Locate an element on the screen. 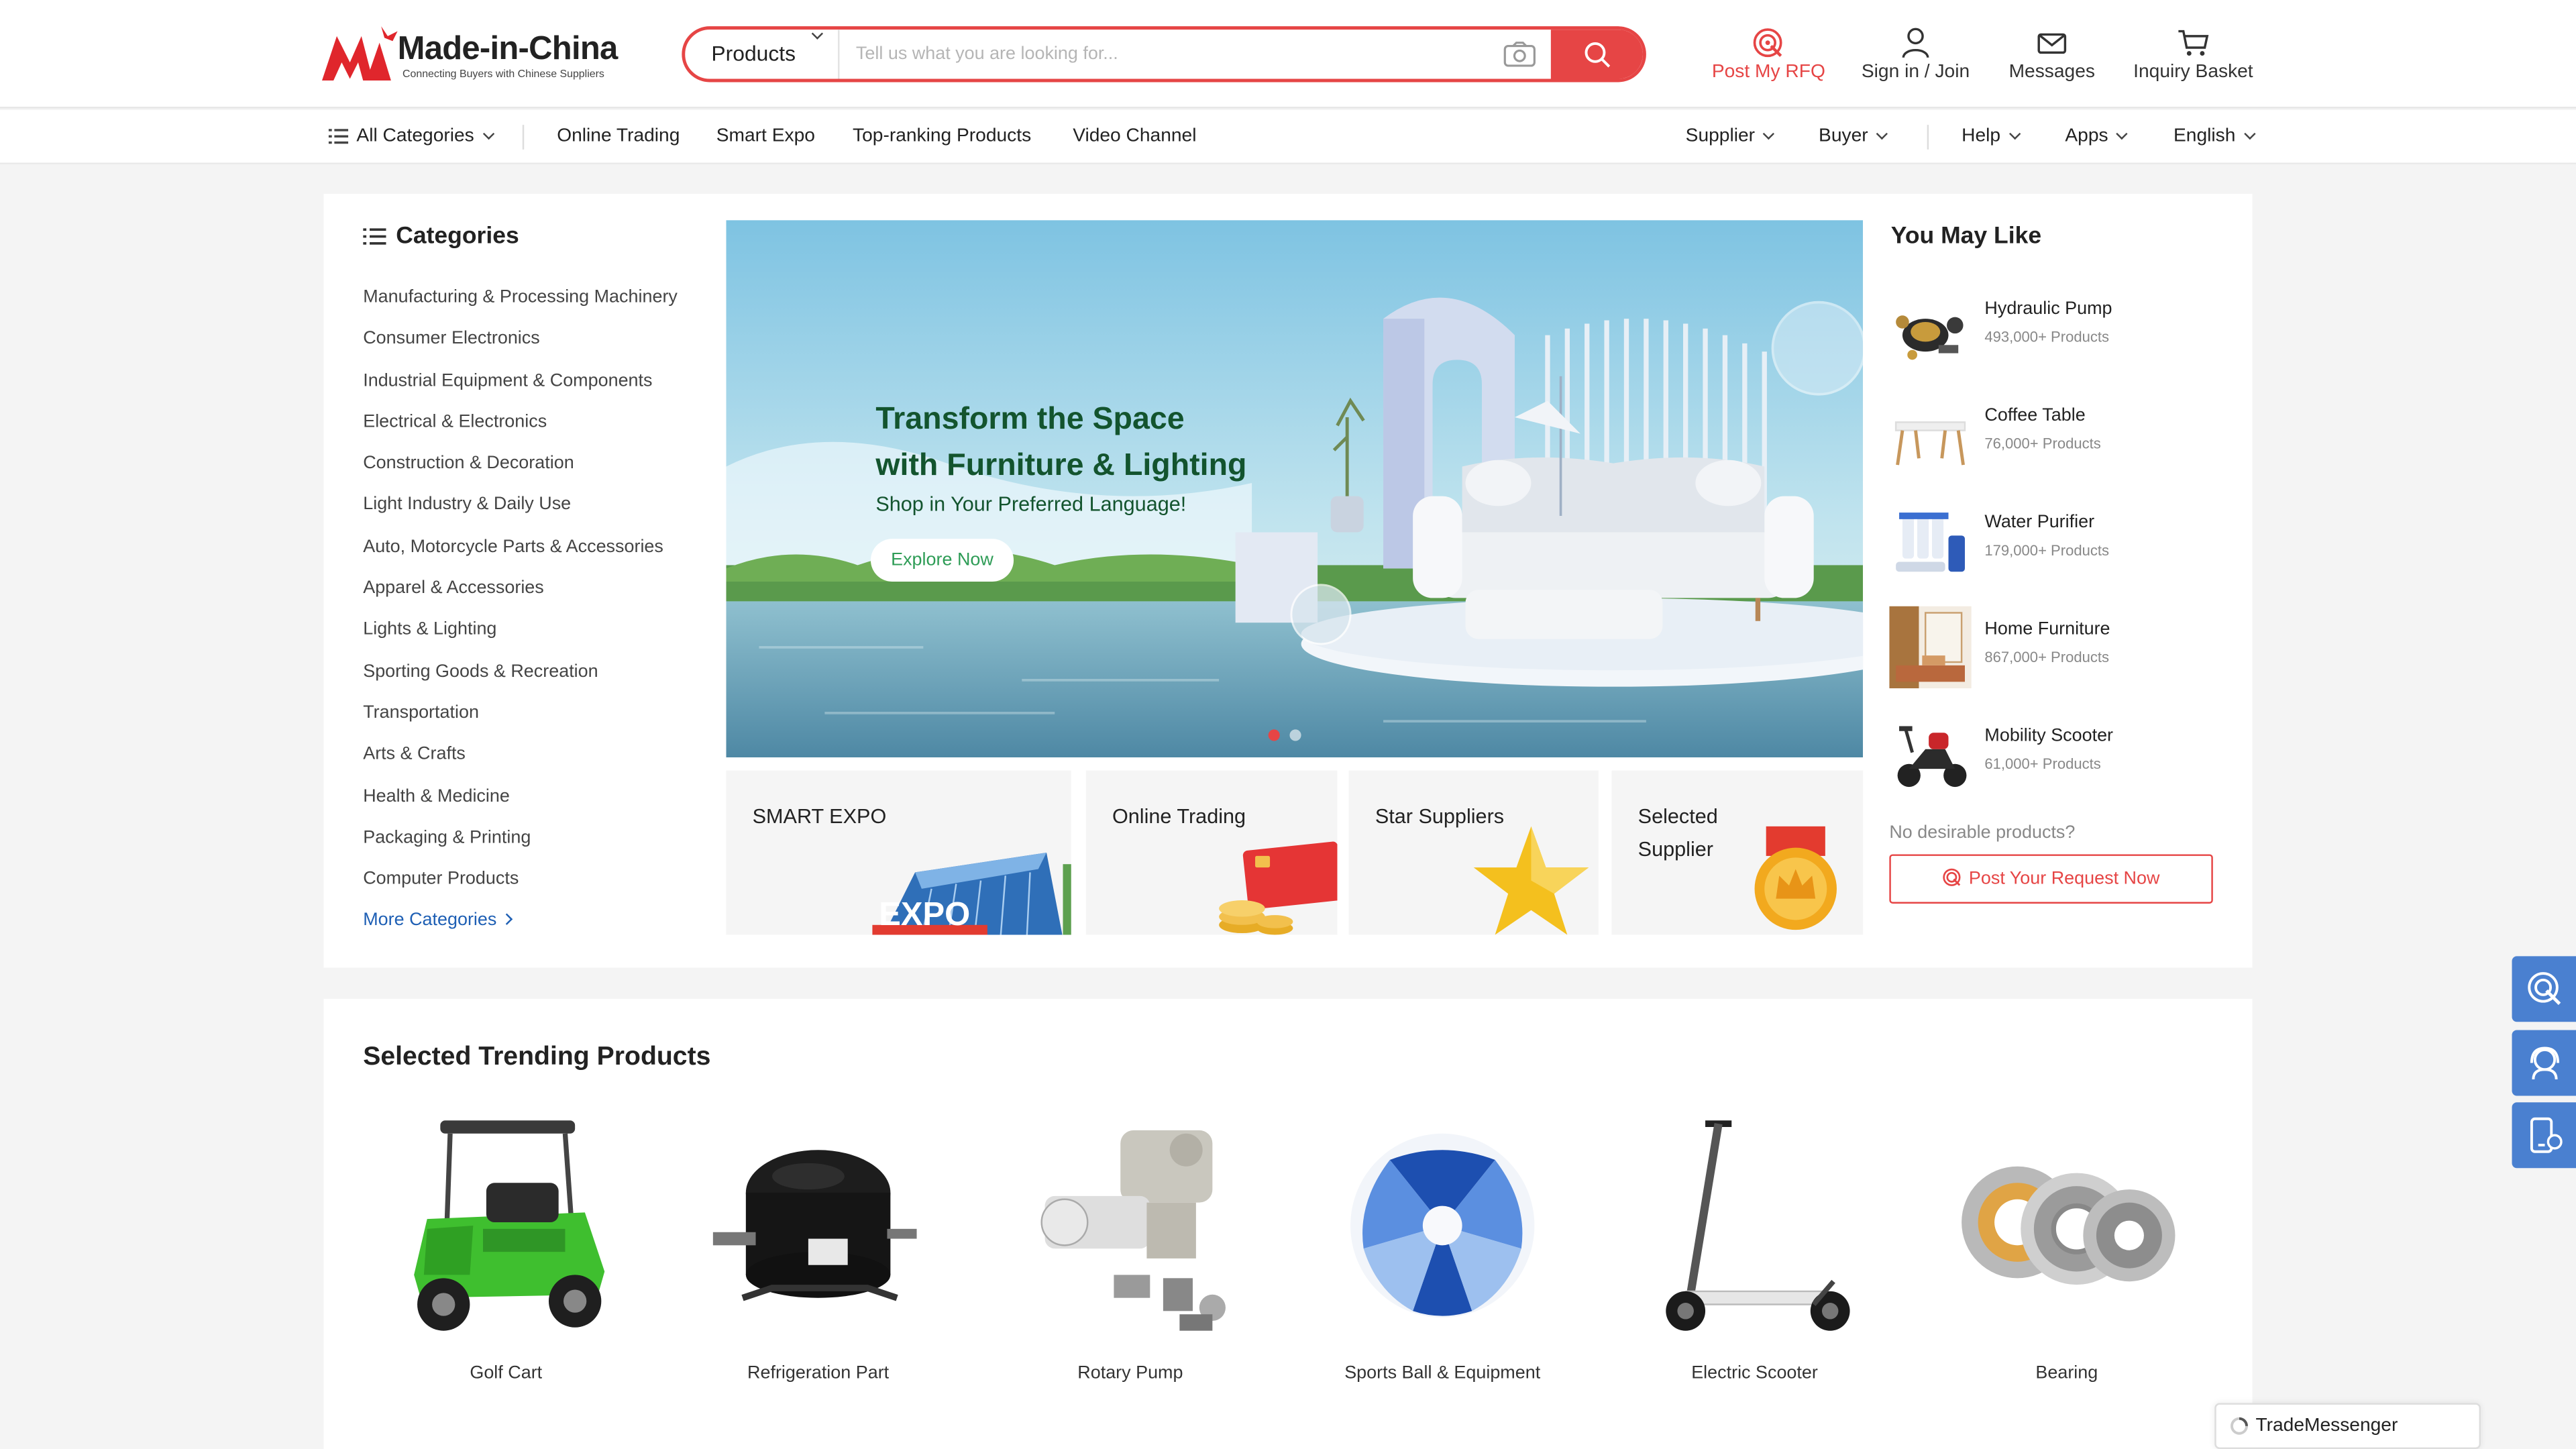  float-rfq-button is located at coordinates (2544, 989).